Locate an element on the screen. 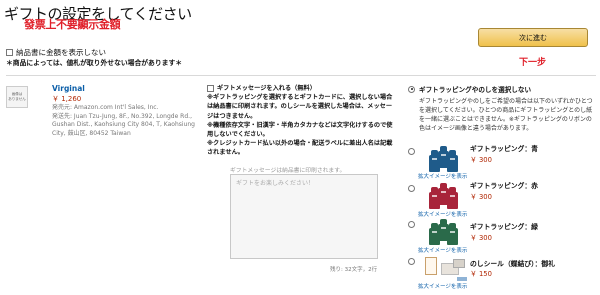 The width and height of the screenshot is (600, 295). noshi-ribbon-shape is located at coordinates (462, 279).